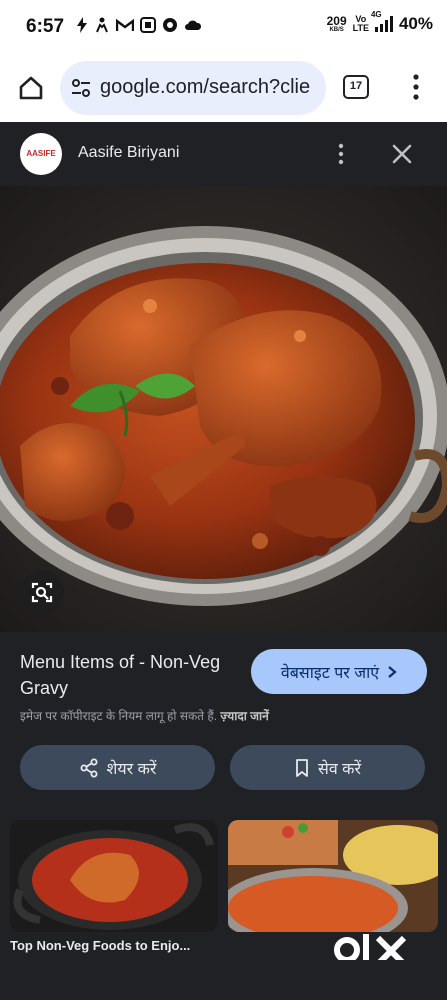 The image size is (447, 1000). I want to click on chrome-icon, so click(170, 25).